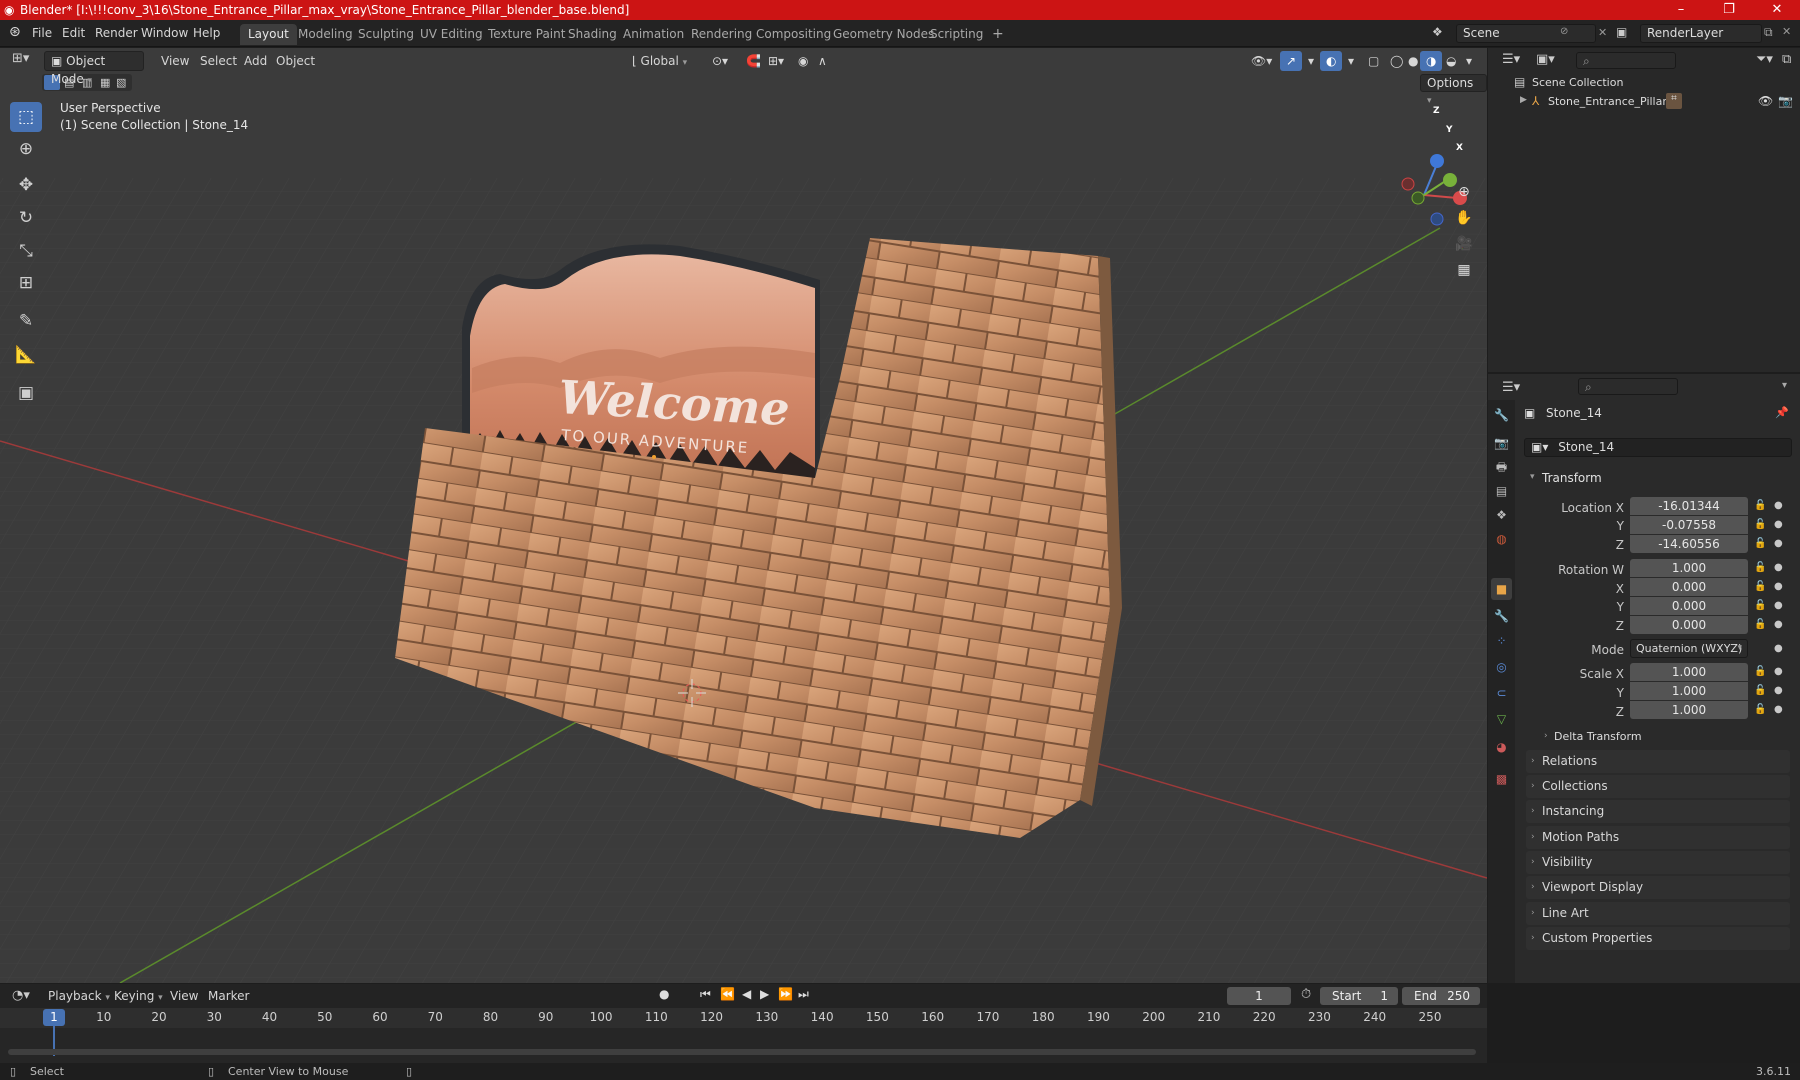 The width and height of the screenshot is (1800, 1080). I want to click on physics-tab-icon: ◎, so click(1501, 667).